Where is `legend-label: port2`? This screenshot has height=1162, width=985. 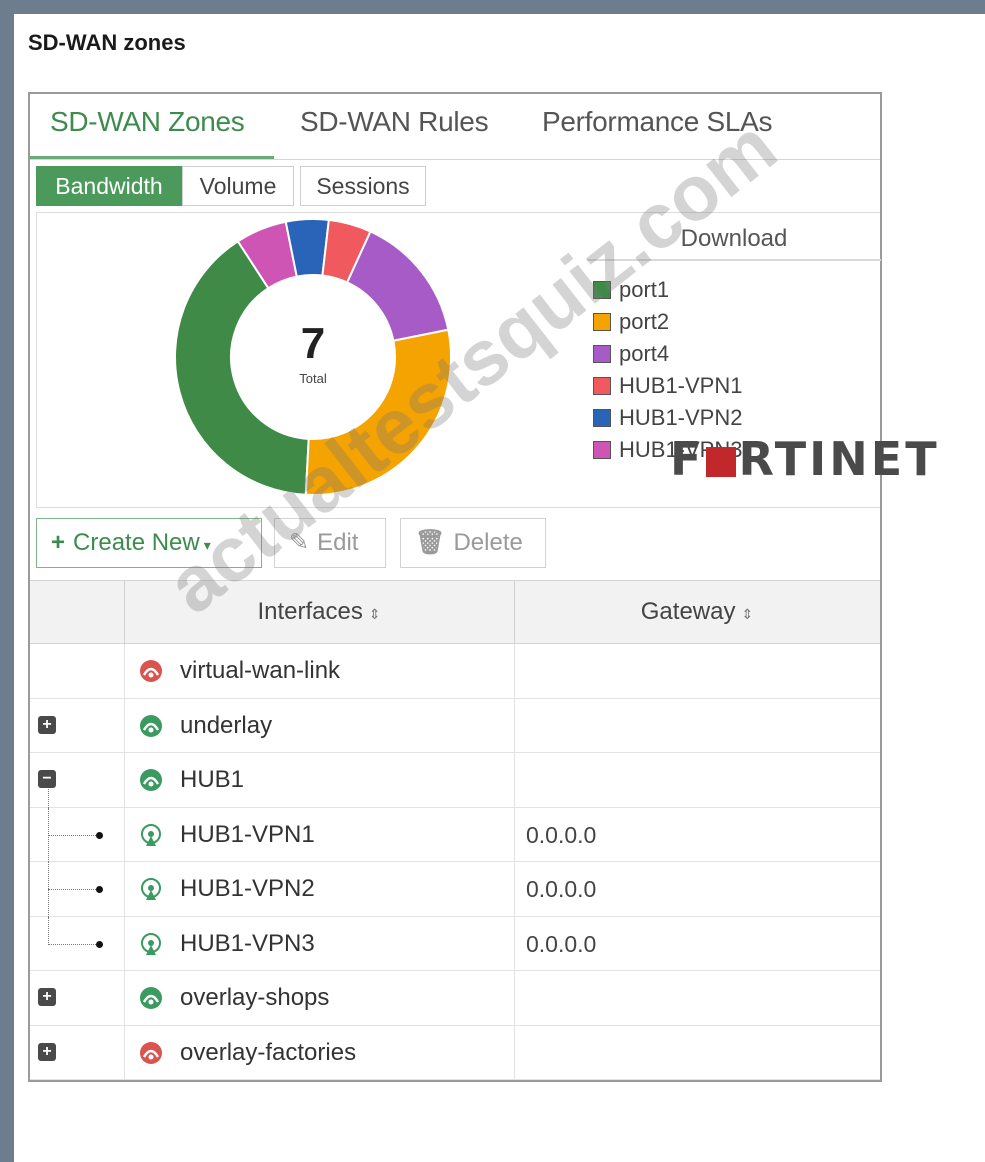
legend-label: port2 is located at coordinates (644, 321).